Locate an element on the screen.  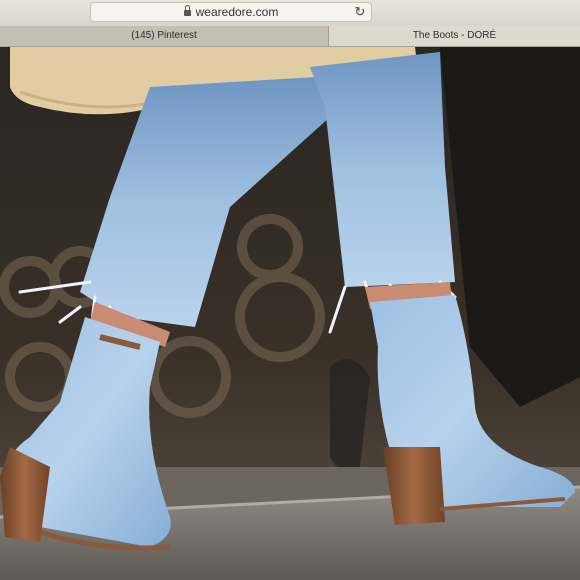
tab-label: The Boots - DORÉ is located at coordinates (454, 35).